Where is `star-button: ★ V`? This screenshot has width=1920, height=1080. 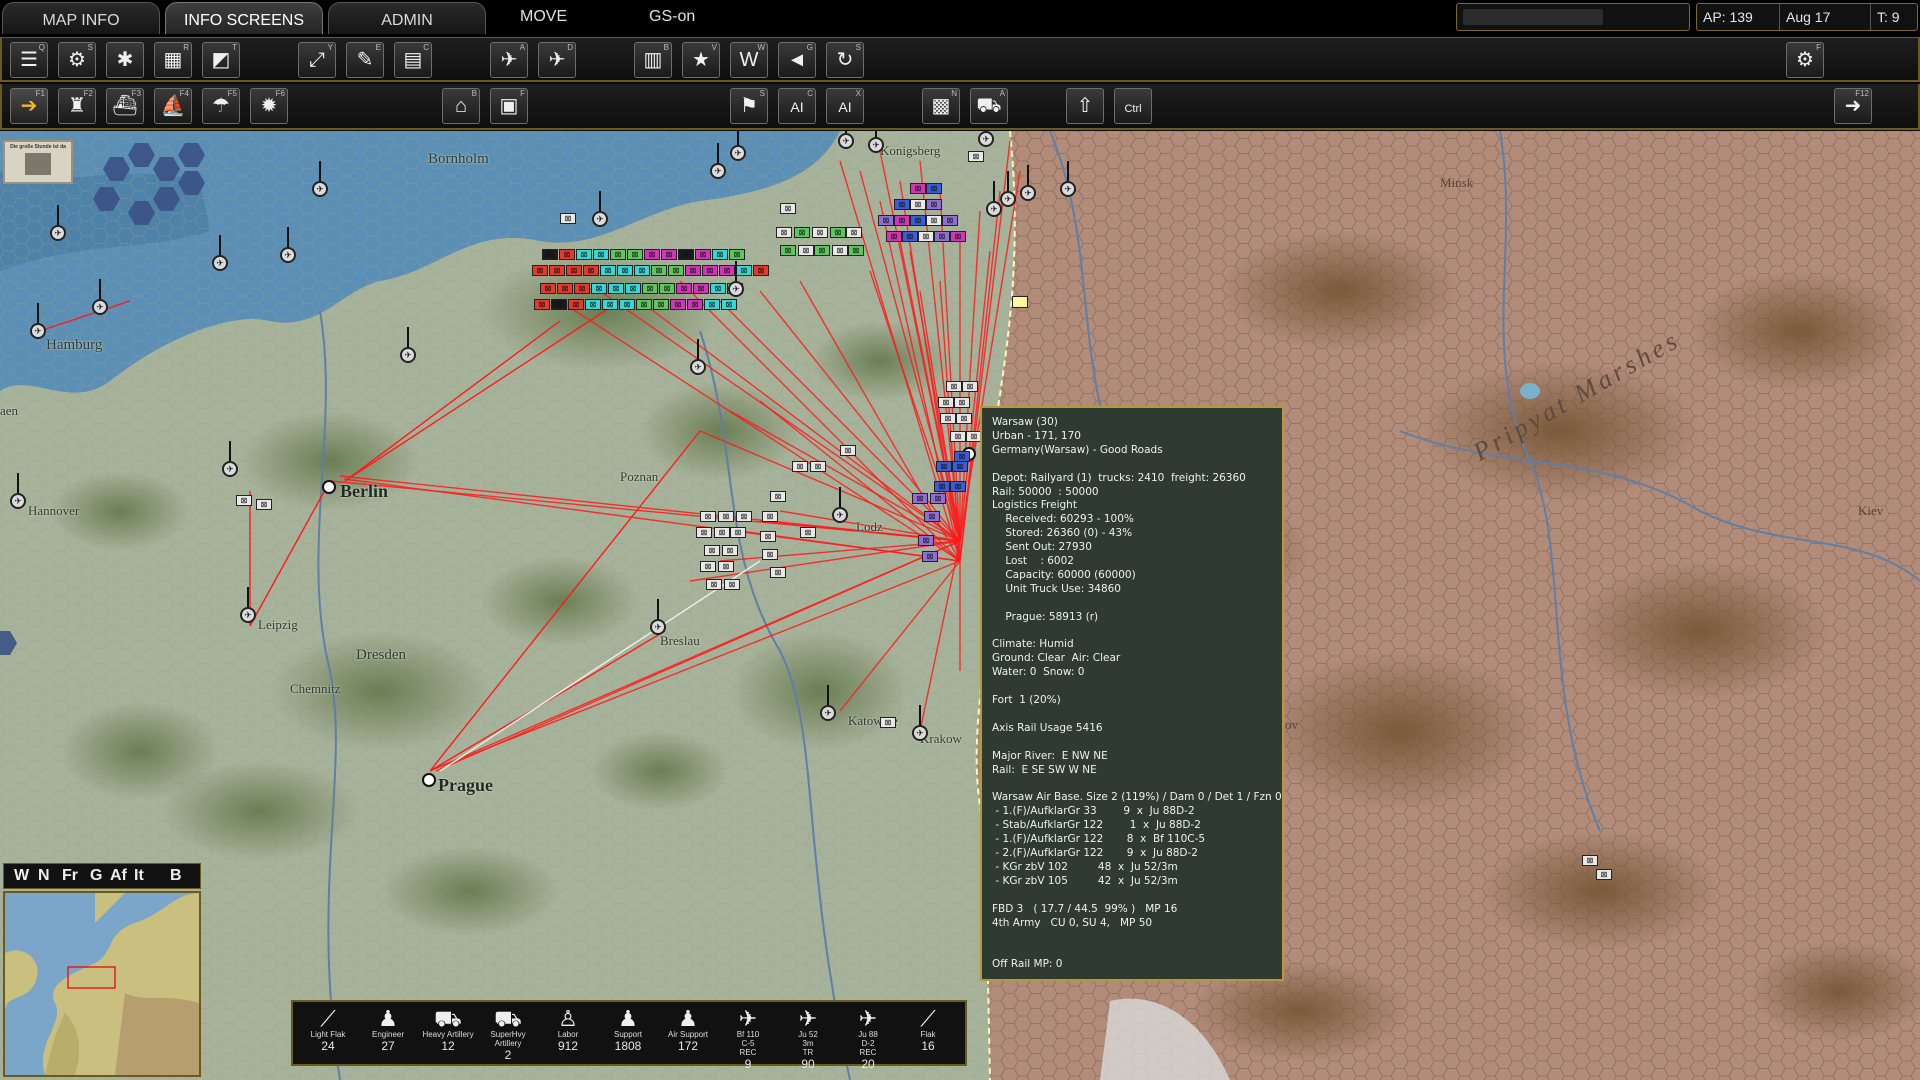 star-button: ★ V is located at coordinates (701, 60).